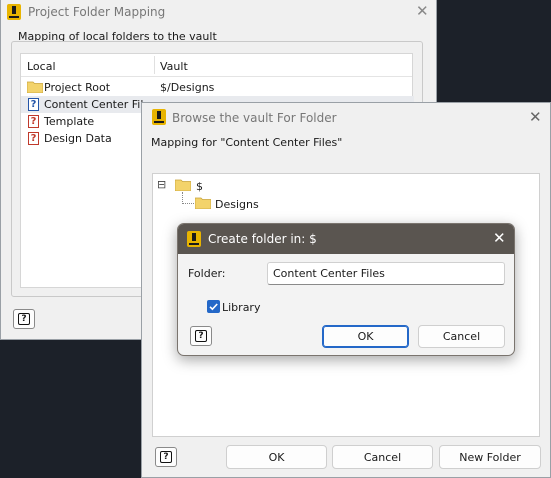 The height and width of the screenshot is (478, 551). I want to click on folder-field-label: Folder:, so click(207, 273).